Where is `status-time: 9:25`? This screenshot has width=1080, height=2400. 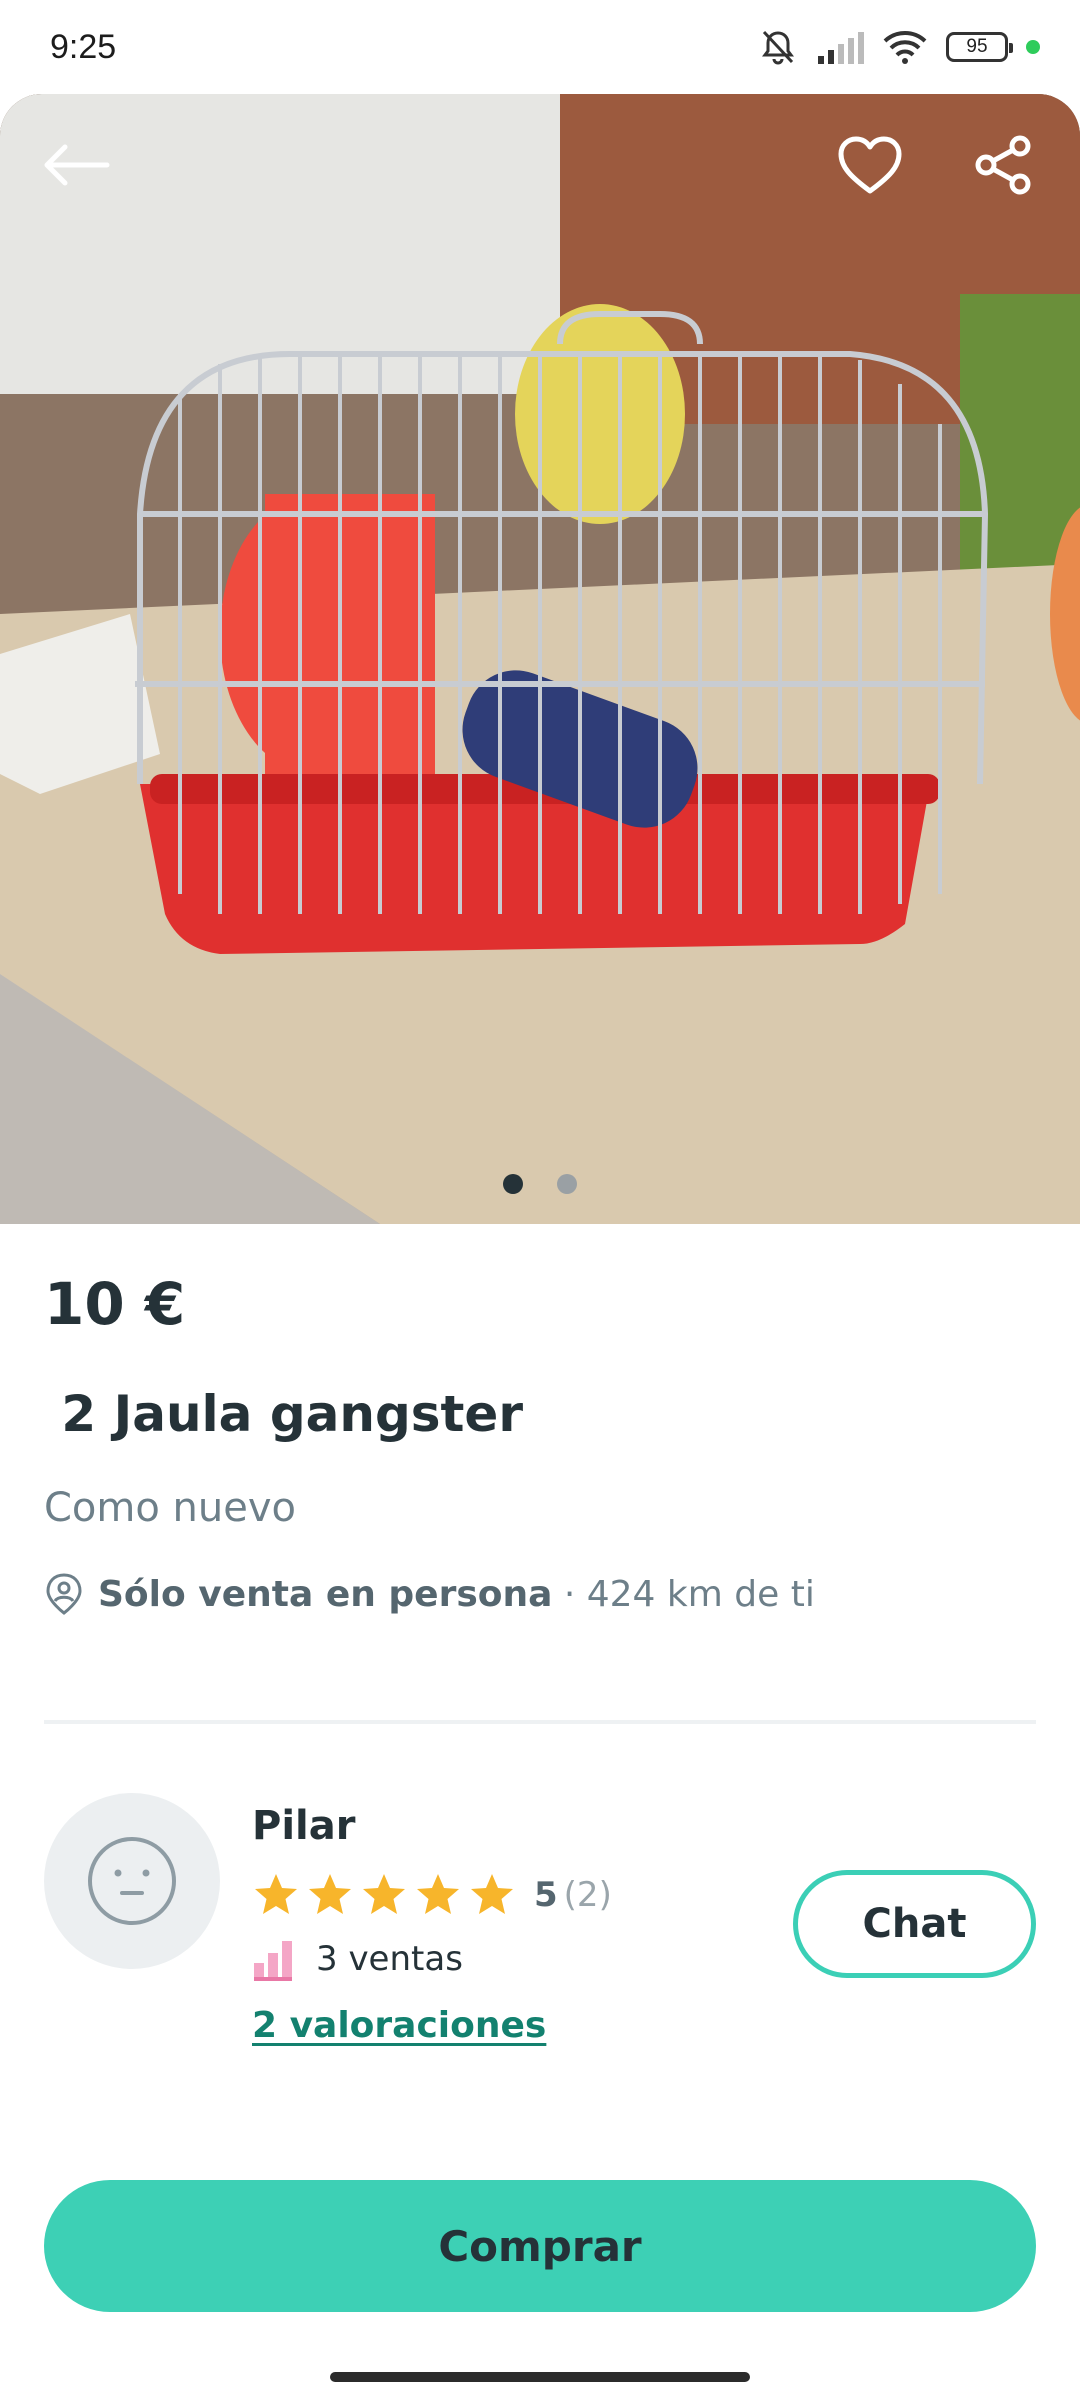
status-time: 9:25 is located at coordinates (83, 46).